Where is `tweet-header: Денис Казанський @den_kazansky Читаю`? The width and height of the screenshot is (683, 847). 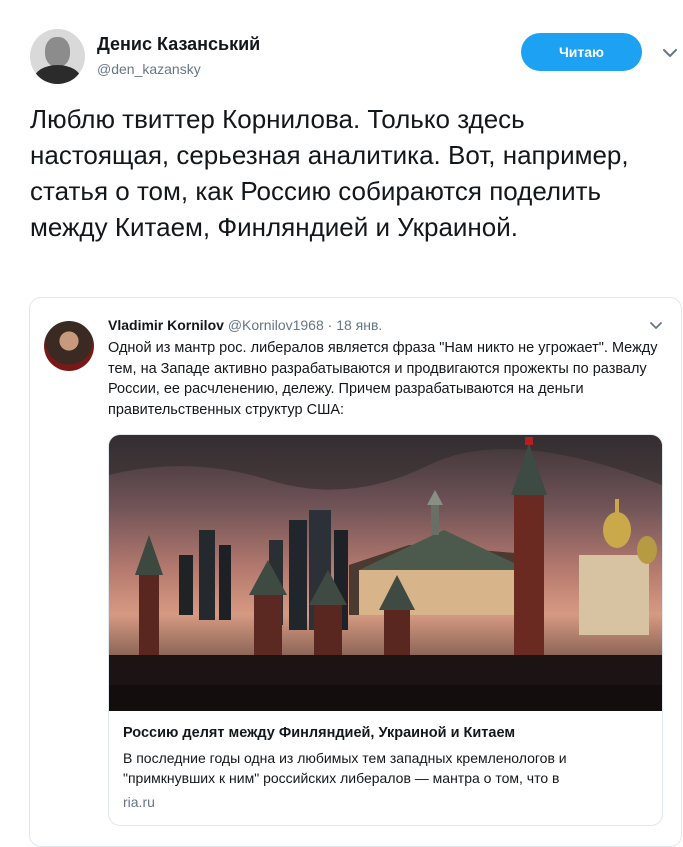
tweet-header: Денис Казанський @den_kazansky Читаю is located at coordinates (353, 57).